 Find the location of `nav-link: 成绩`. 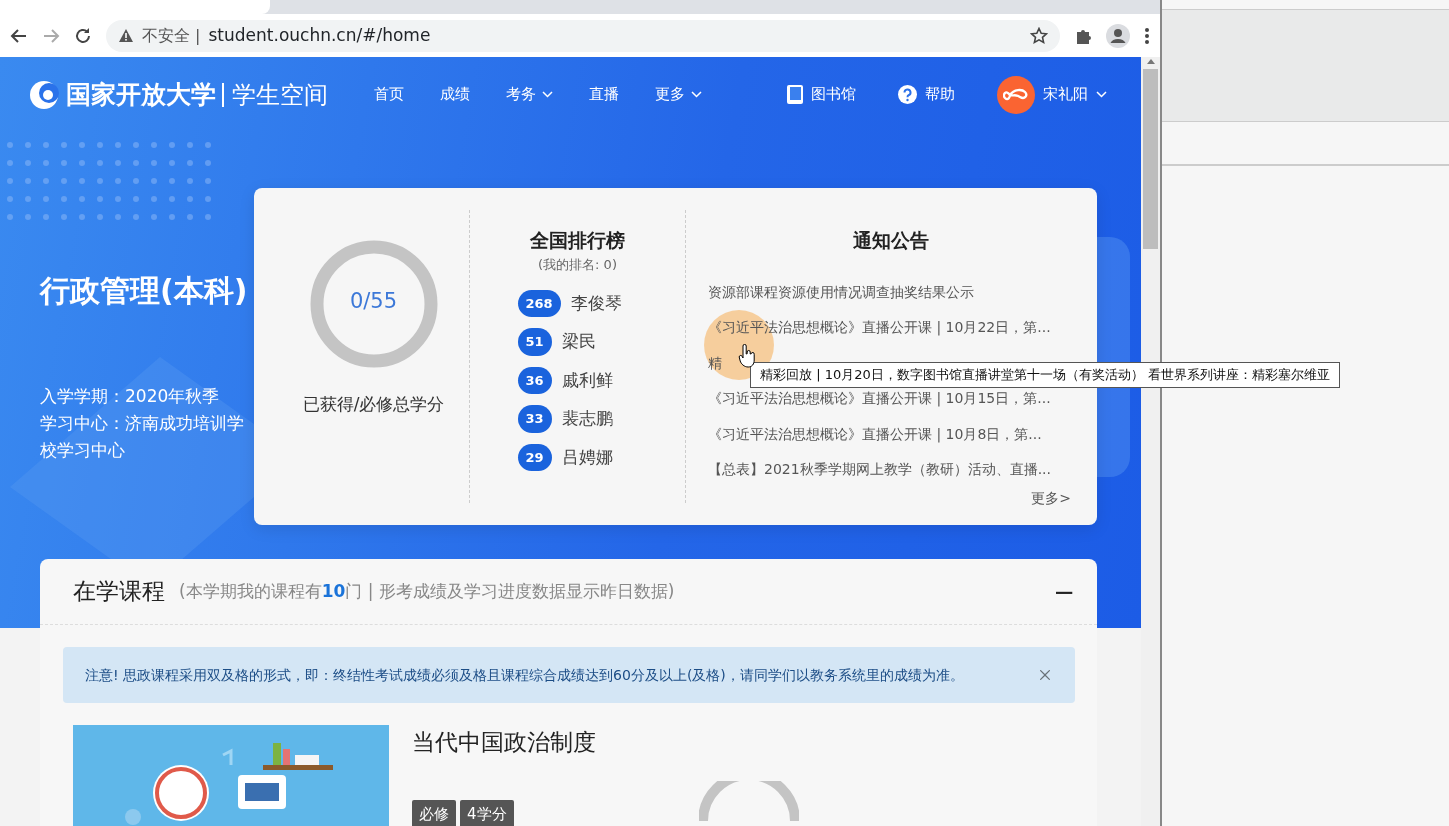

nav-link: 成绩 is located at coordinates (455, 94).